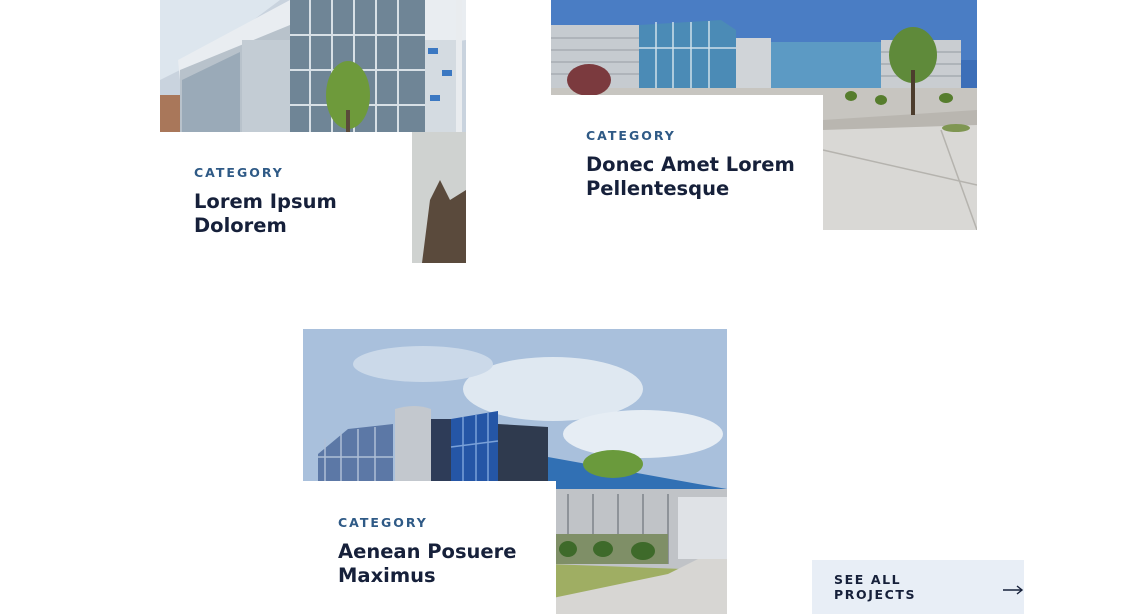  What do you see at coordinates (1013, 588) in the screenshot?
I see `arrow-right-icon` at bounding box center [1013, 588].